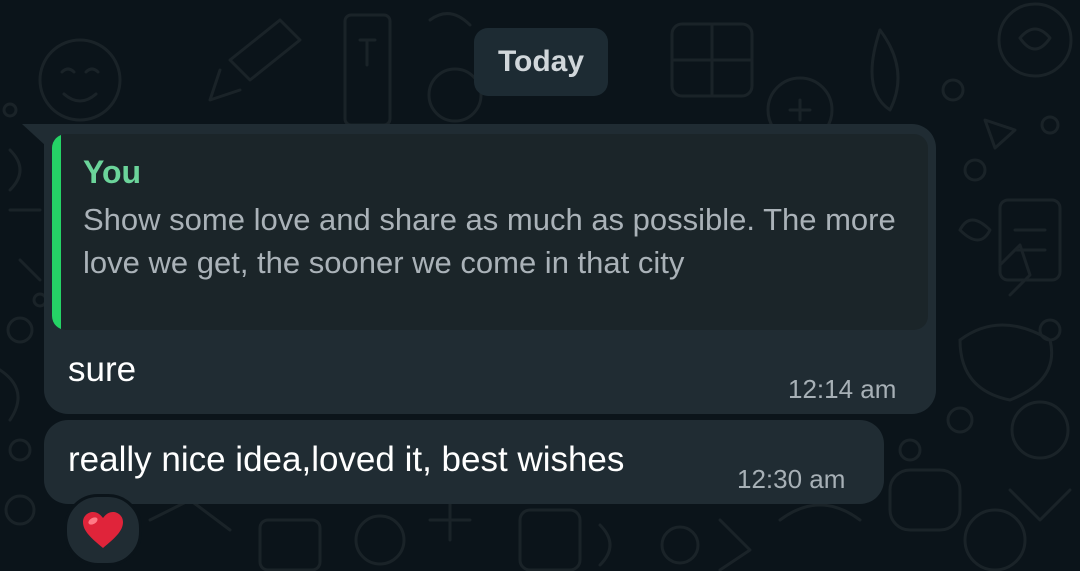  I want to click on date-separator: Today, so click(541, 62).